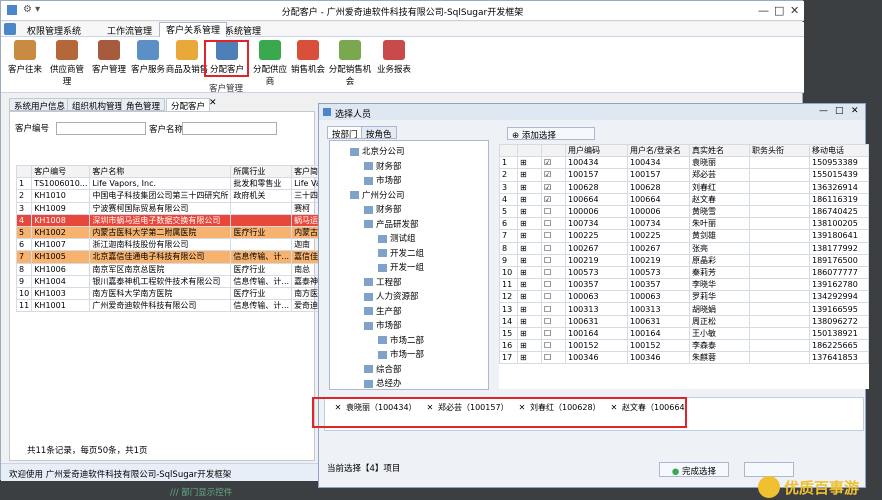  Describe the element at coordinates (167, 232) in the screenshot. I see `table-row: 5 KH1002 内蒙古医科大学第二附属医院 医疗行业 内蒙古` at that location.